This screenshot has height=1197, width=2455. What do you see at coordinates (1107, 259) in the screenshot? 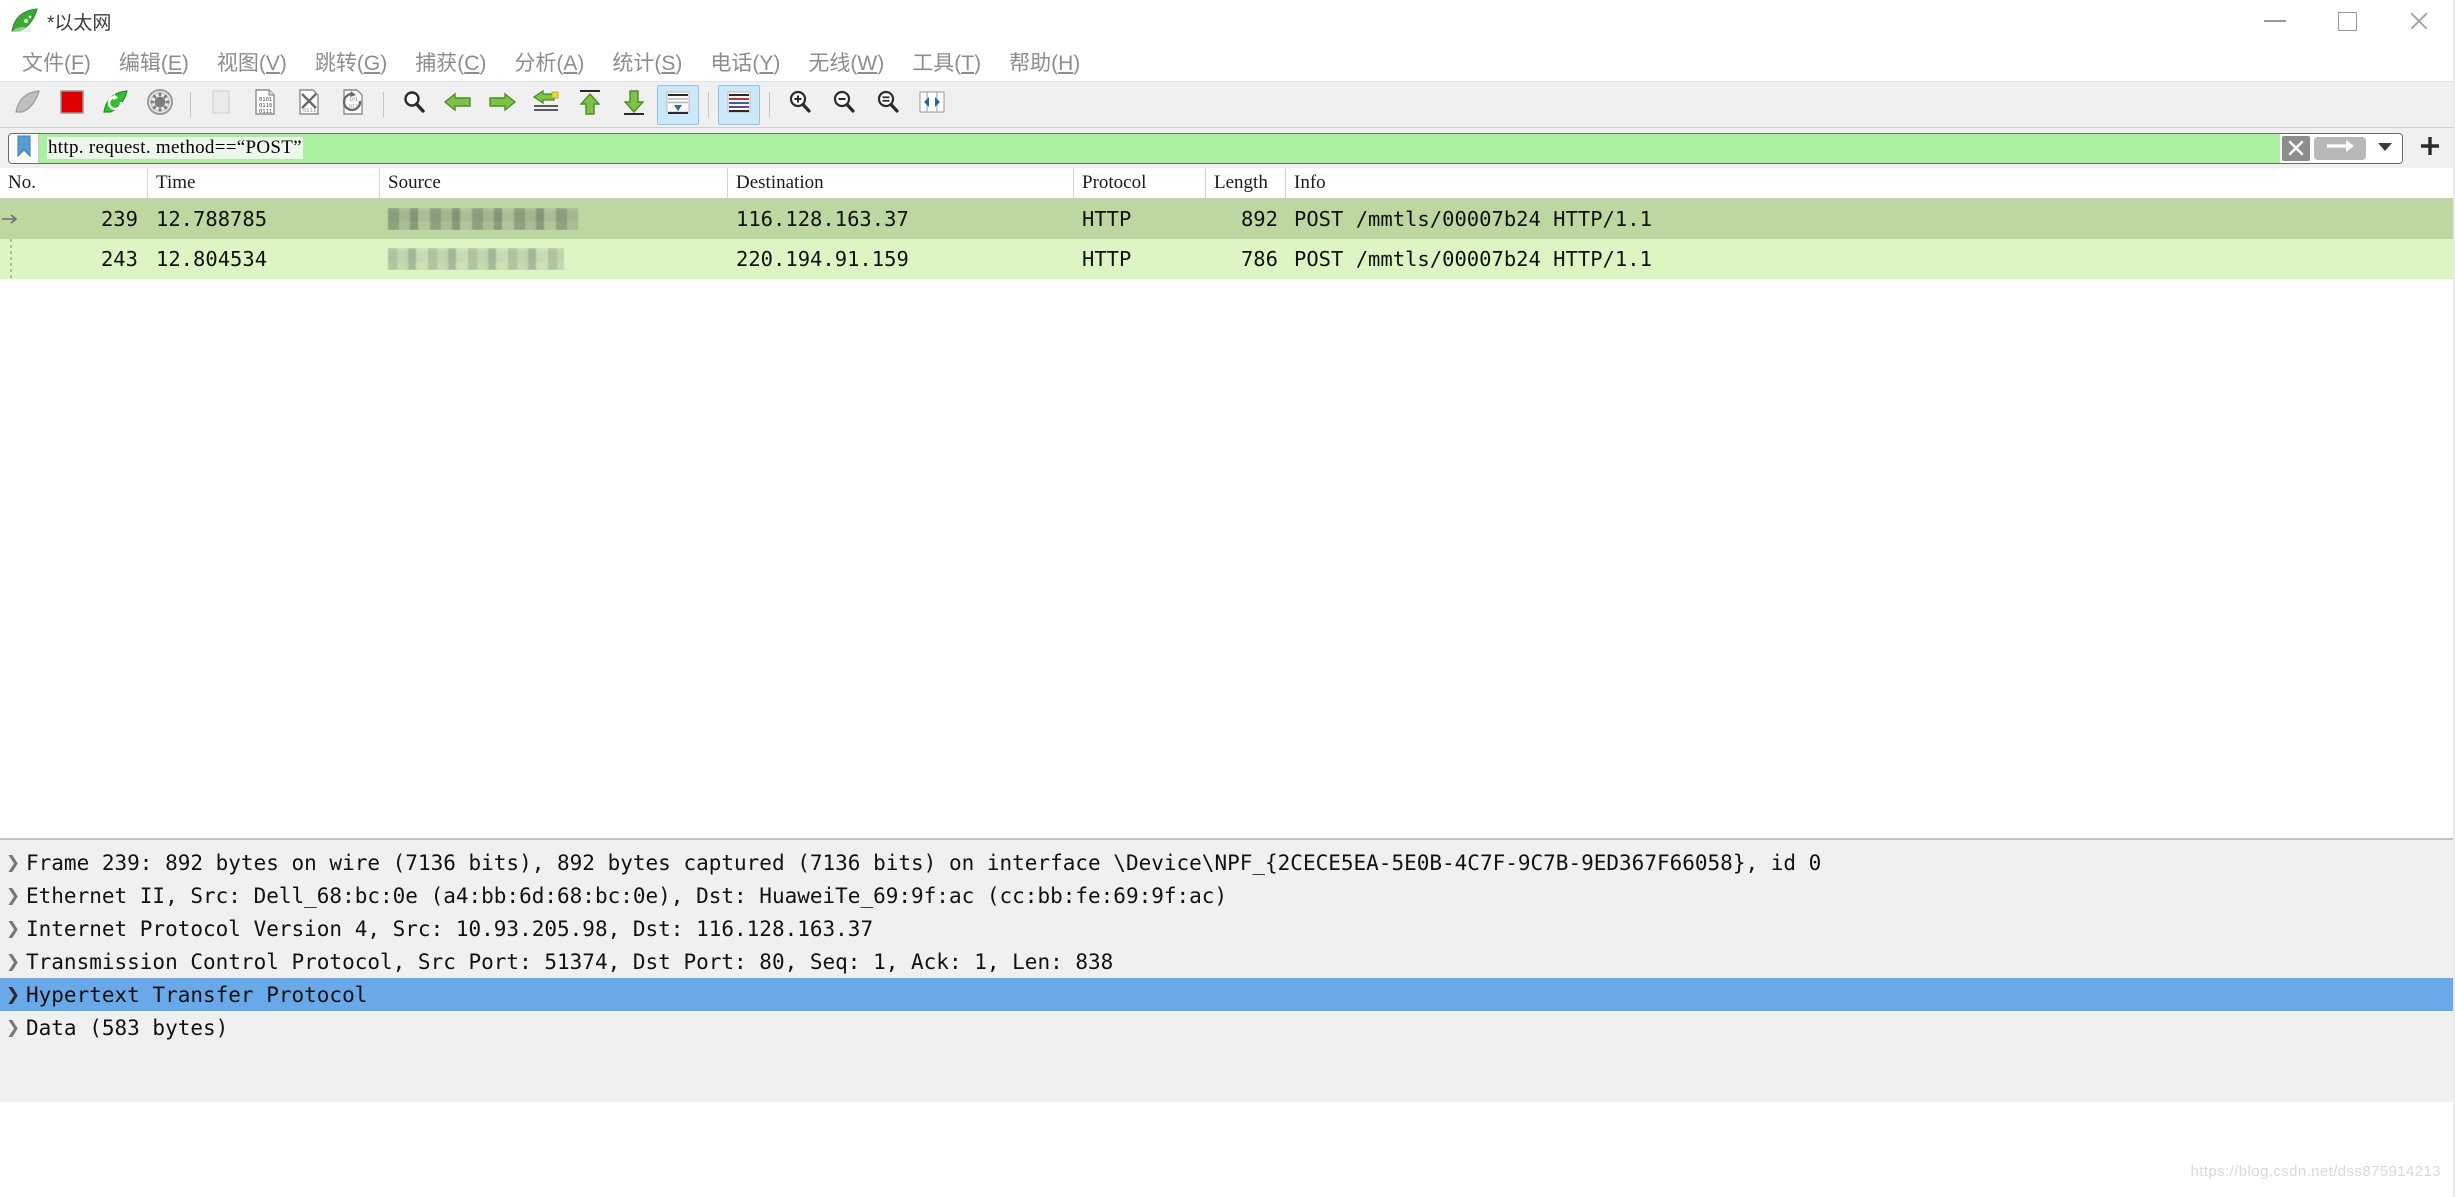
I see `cell-protocol: HTTP` at bounding box center [1107, 259].